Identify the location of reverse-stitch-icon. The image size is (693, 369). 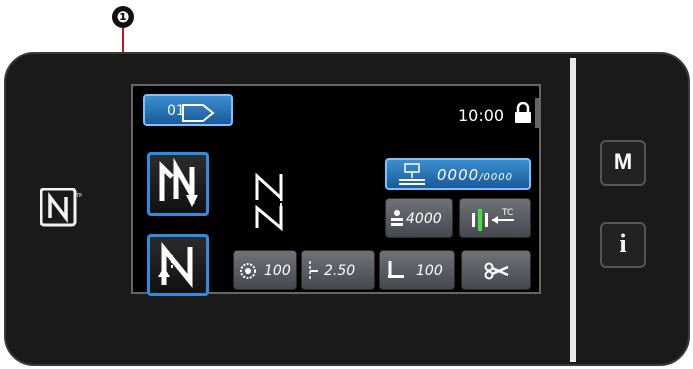
(178, 182).